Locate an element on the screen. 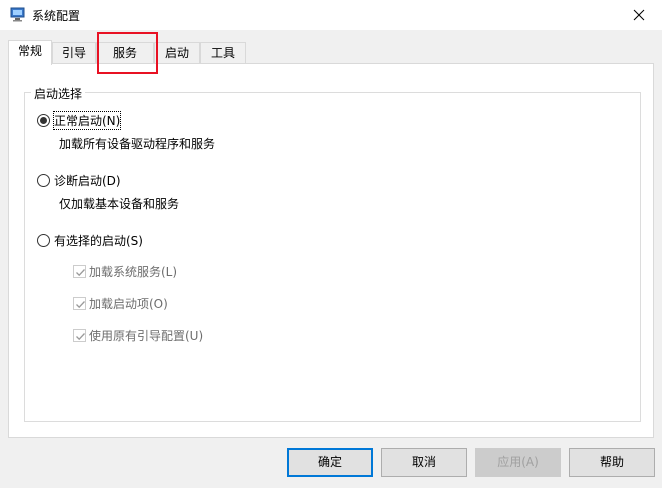 This screenshot has height=488, width=662. load-system-services-checkbox: 加载系统服务(L) is located at coordinates (125, 271).